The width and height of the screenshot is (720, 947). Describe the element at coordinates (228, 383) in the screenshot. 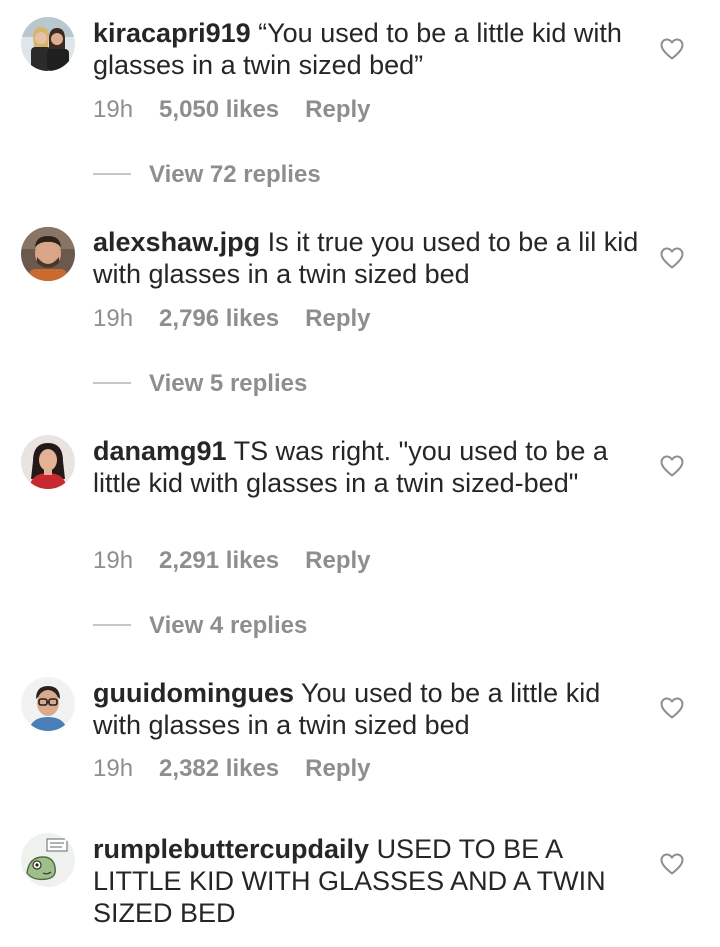

I see `view-replies-label: View 5 replies` at that location.